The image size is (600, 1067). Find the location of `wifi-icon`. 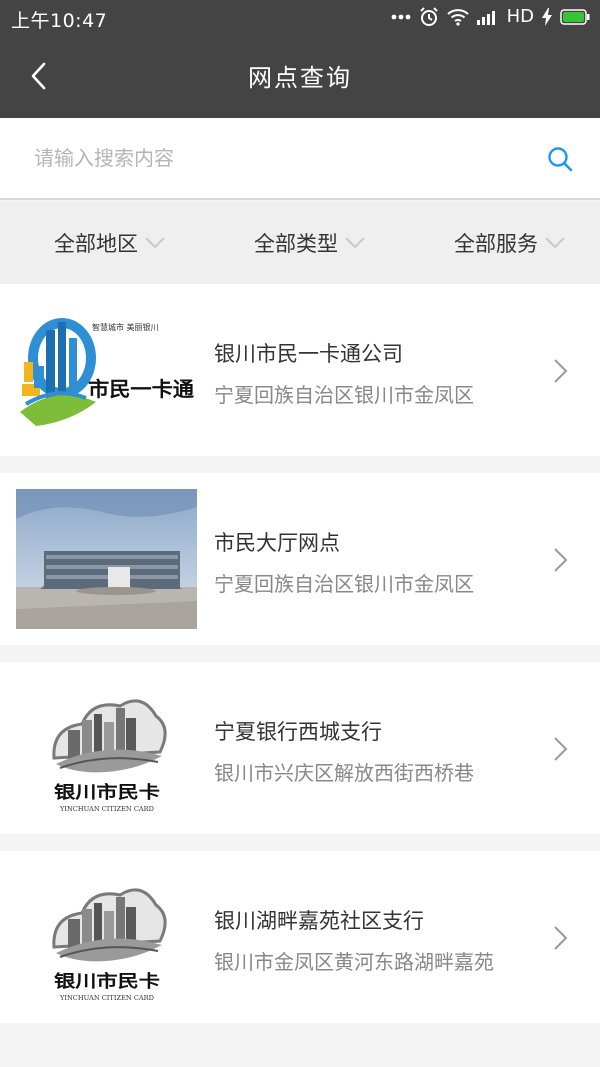

wifi-icon is located at coordinates (457, 17).